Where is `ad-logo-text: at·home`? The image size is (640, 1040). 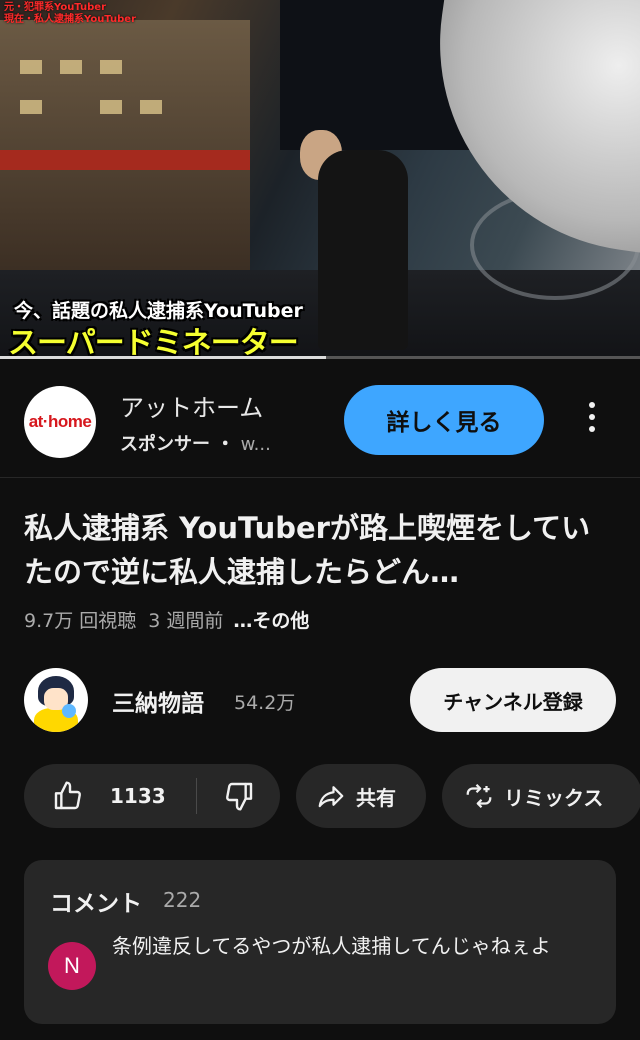 ad-logo-text: at·home is located at coordinates (60, 421).